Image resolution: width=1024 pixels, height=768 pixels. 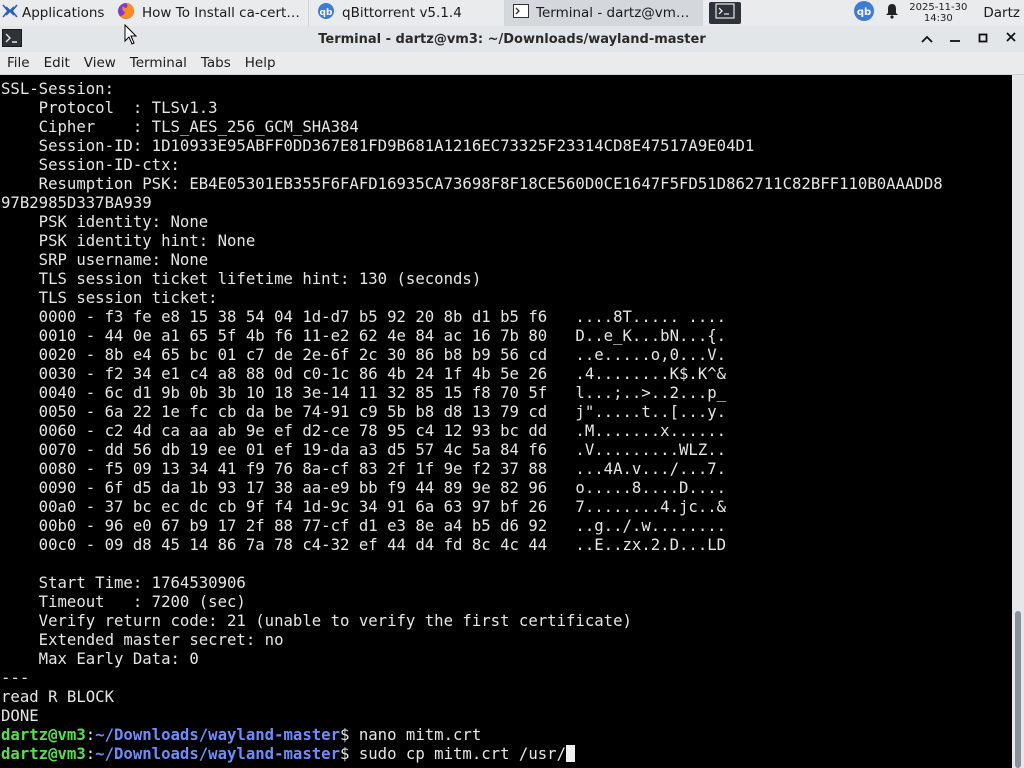 I want to click on window-app-icon, so click(x=12, y=40).